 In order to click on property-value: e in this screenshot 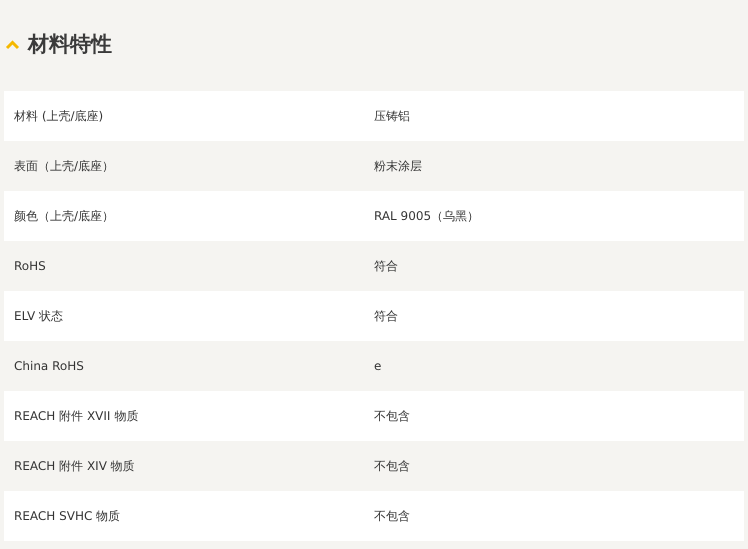, I will do `click(378, 366)`.